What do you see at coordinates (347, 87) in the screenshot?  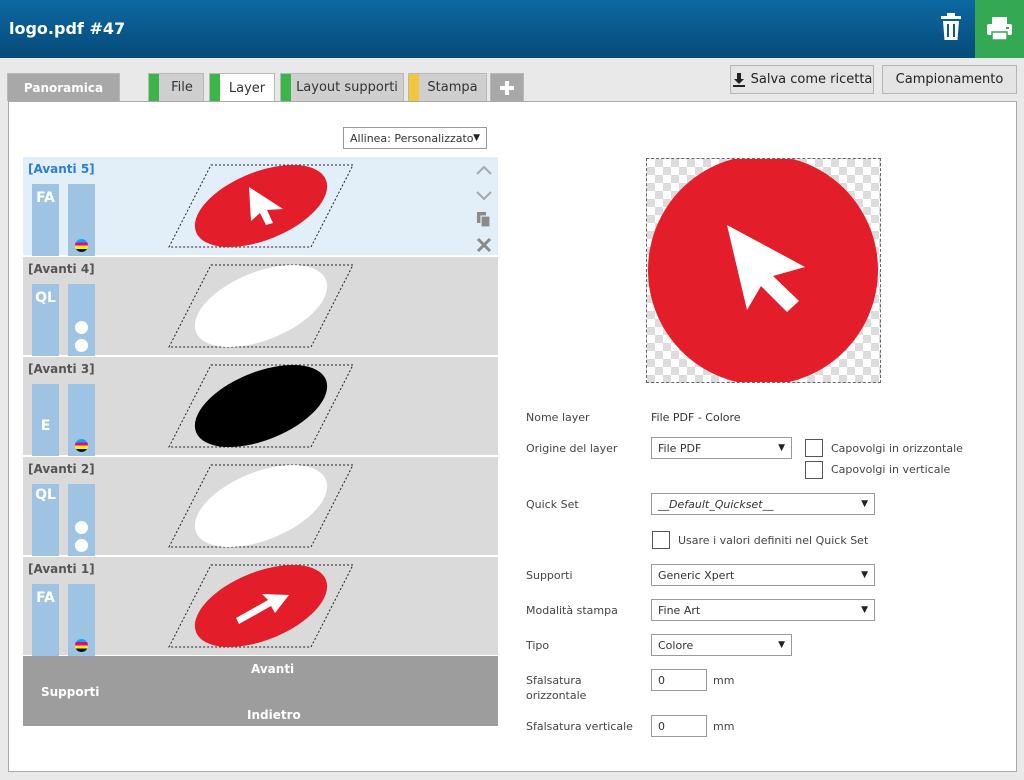 I see `tab-layout-label: Layout supporti` at bounding box center [347, 87].